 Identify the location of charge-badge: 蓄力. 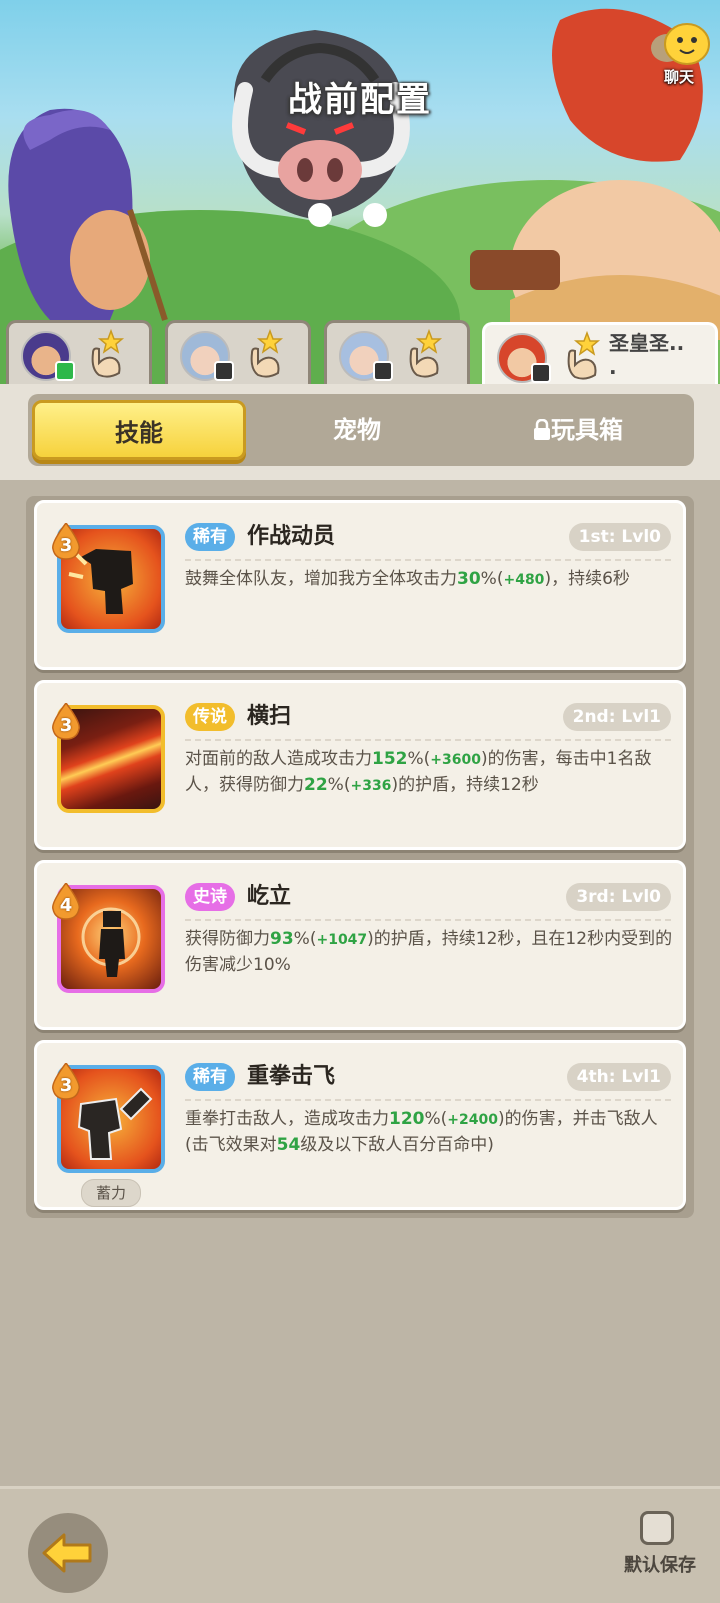
(111, 1193).